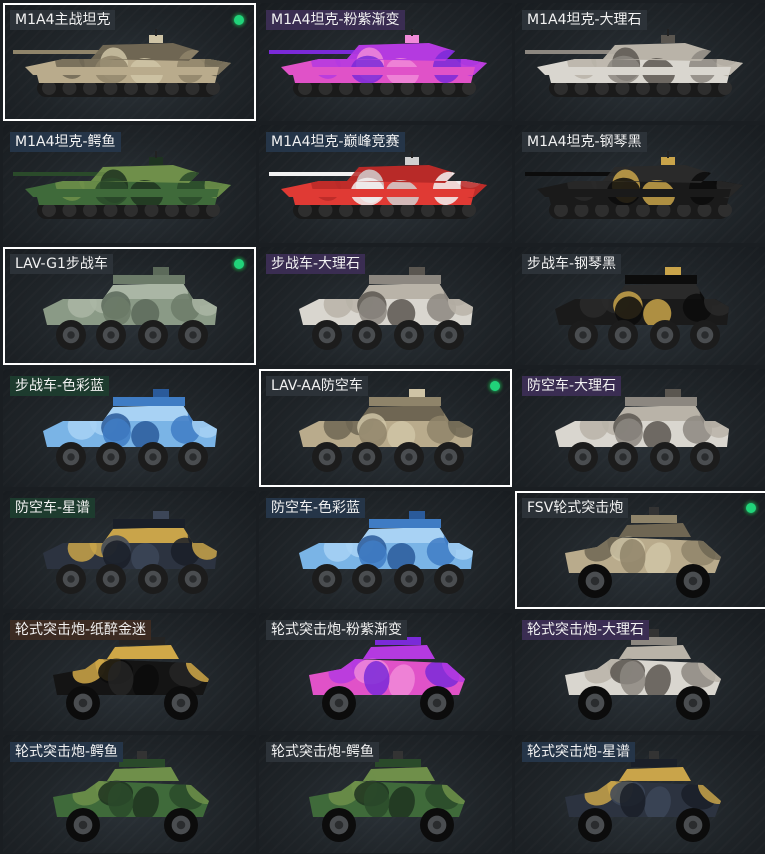 This screenshot has height=854, width=765. Describe the element at coordinates (129, 672) in the screenshot. I see `skin-card: 轮式突击炮-纸醉金迷` at that location.